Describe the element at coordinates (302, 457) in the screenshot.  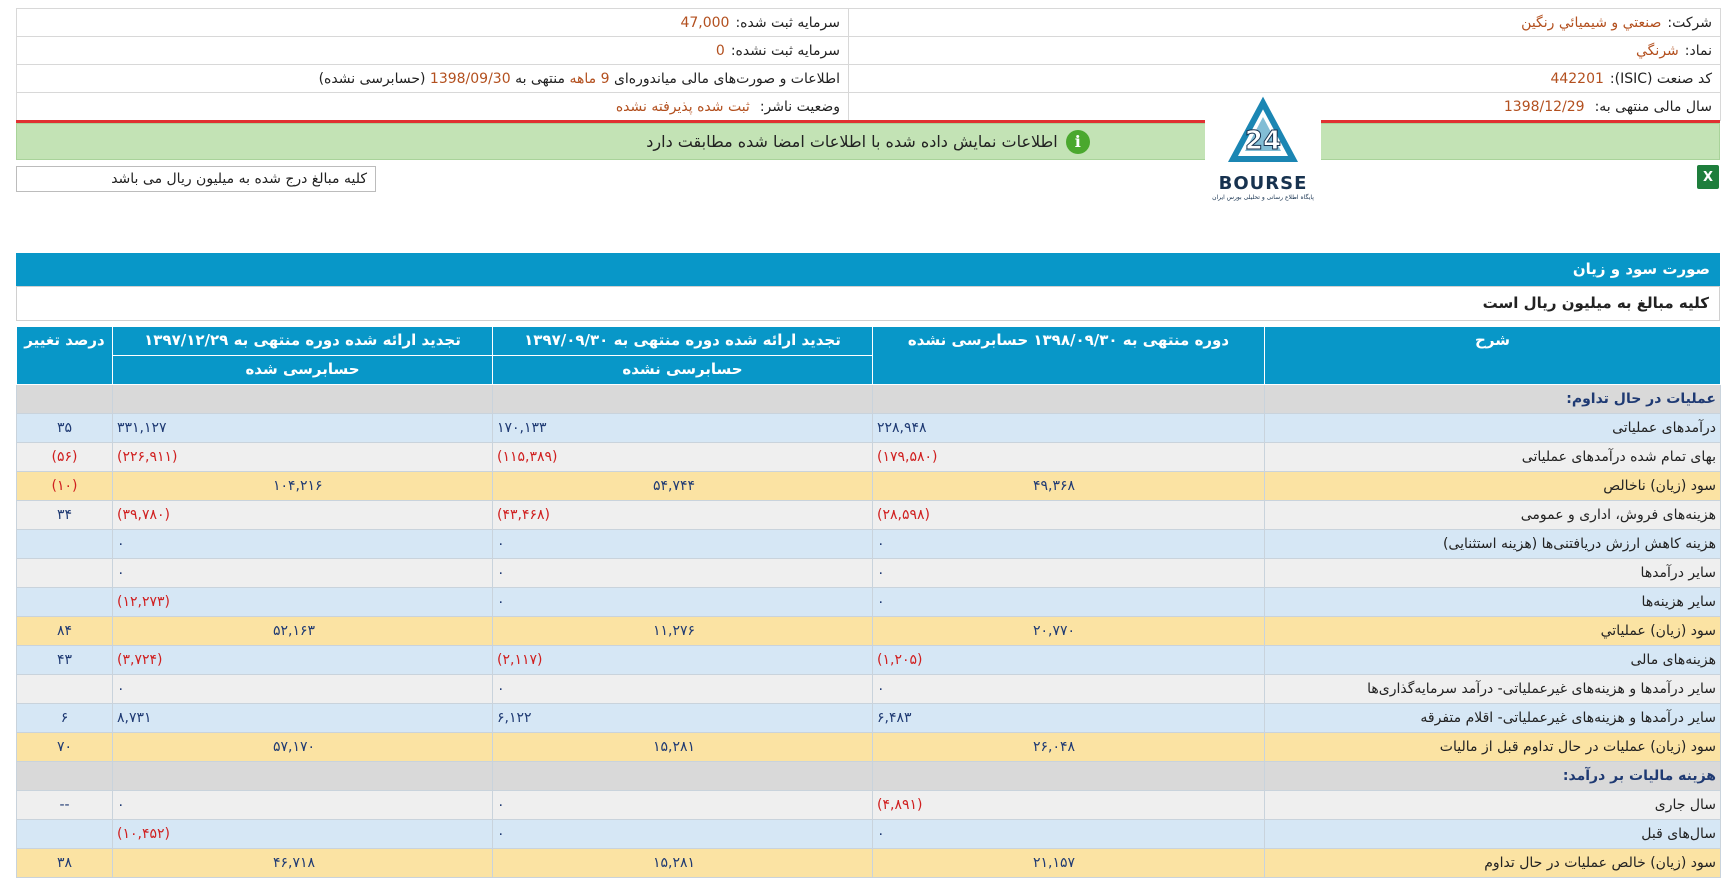
I see `row-value-v3: (۲۲۶,۹۱۱)` at that location.